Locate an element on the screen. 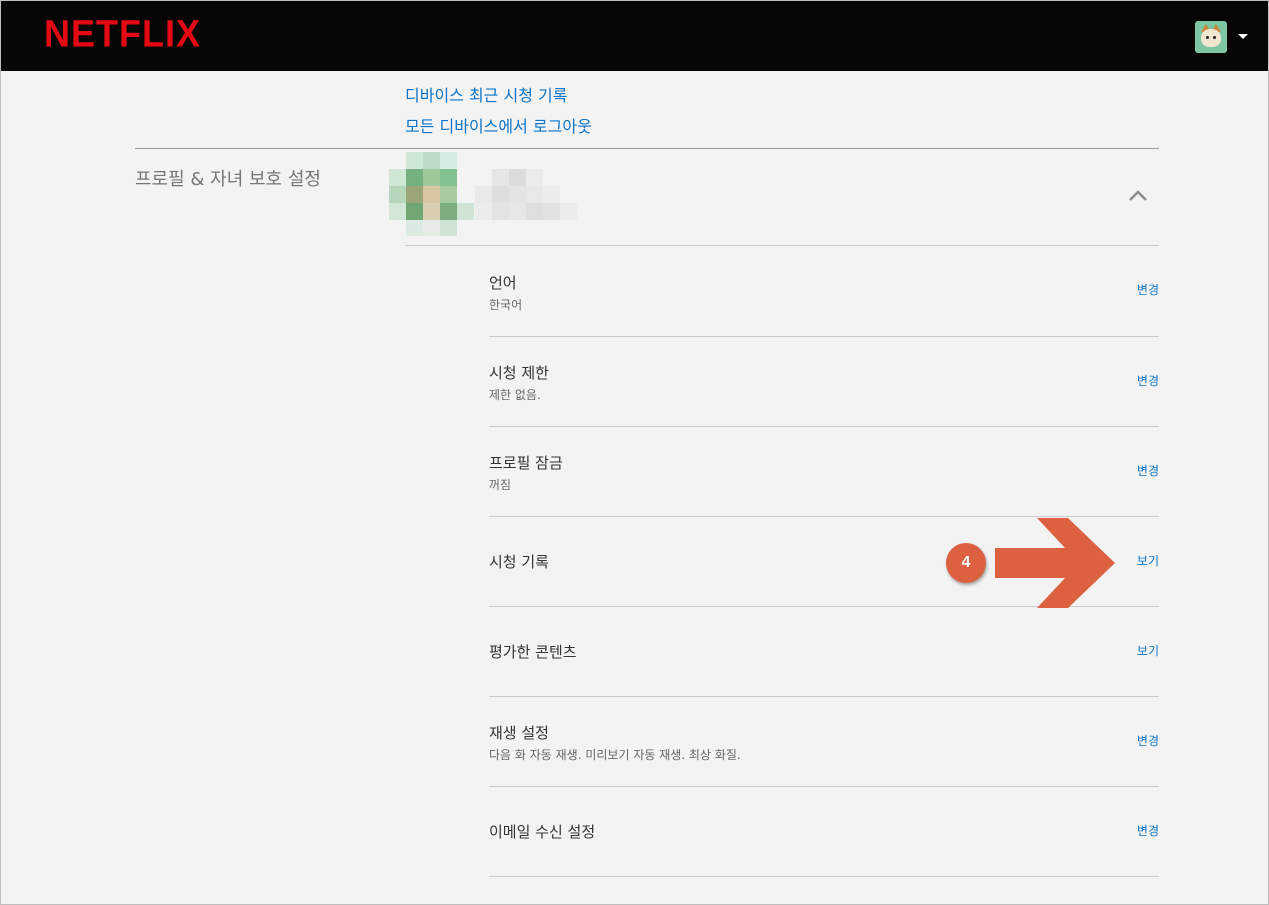 Image resolution: width=1269 pixels, height=905 pixels. viewing-restrictions-title: 시청 제한 is located at coordinates (519, 373).